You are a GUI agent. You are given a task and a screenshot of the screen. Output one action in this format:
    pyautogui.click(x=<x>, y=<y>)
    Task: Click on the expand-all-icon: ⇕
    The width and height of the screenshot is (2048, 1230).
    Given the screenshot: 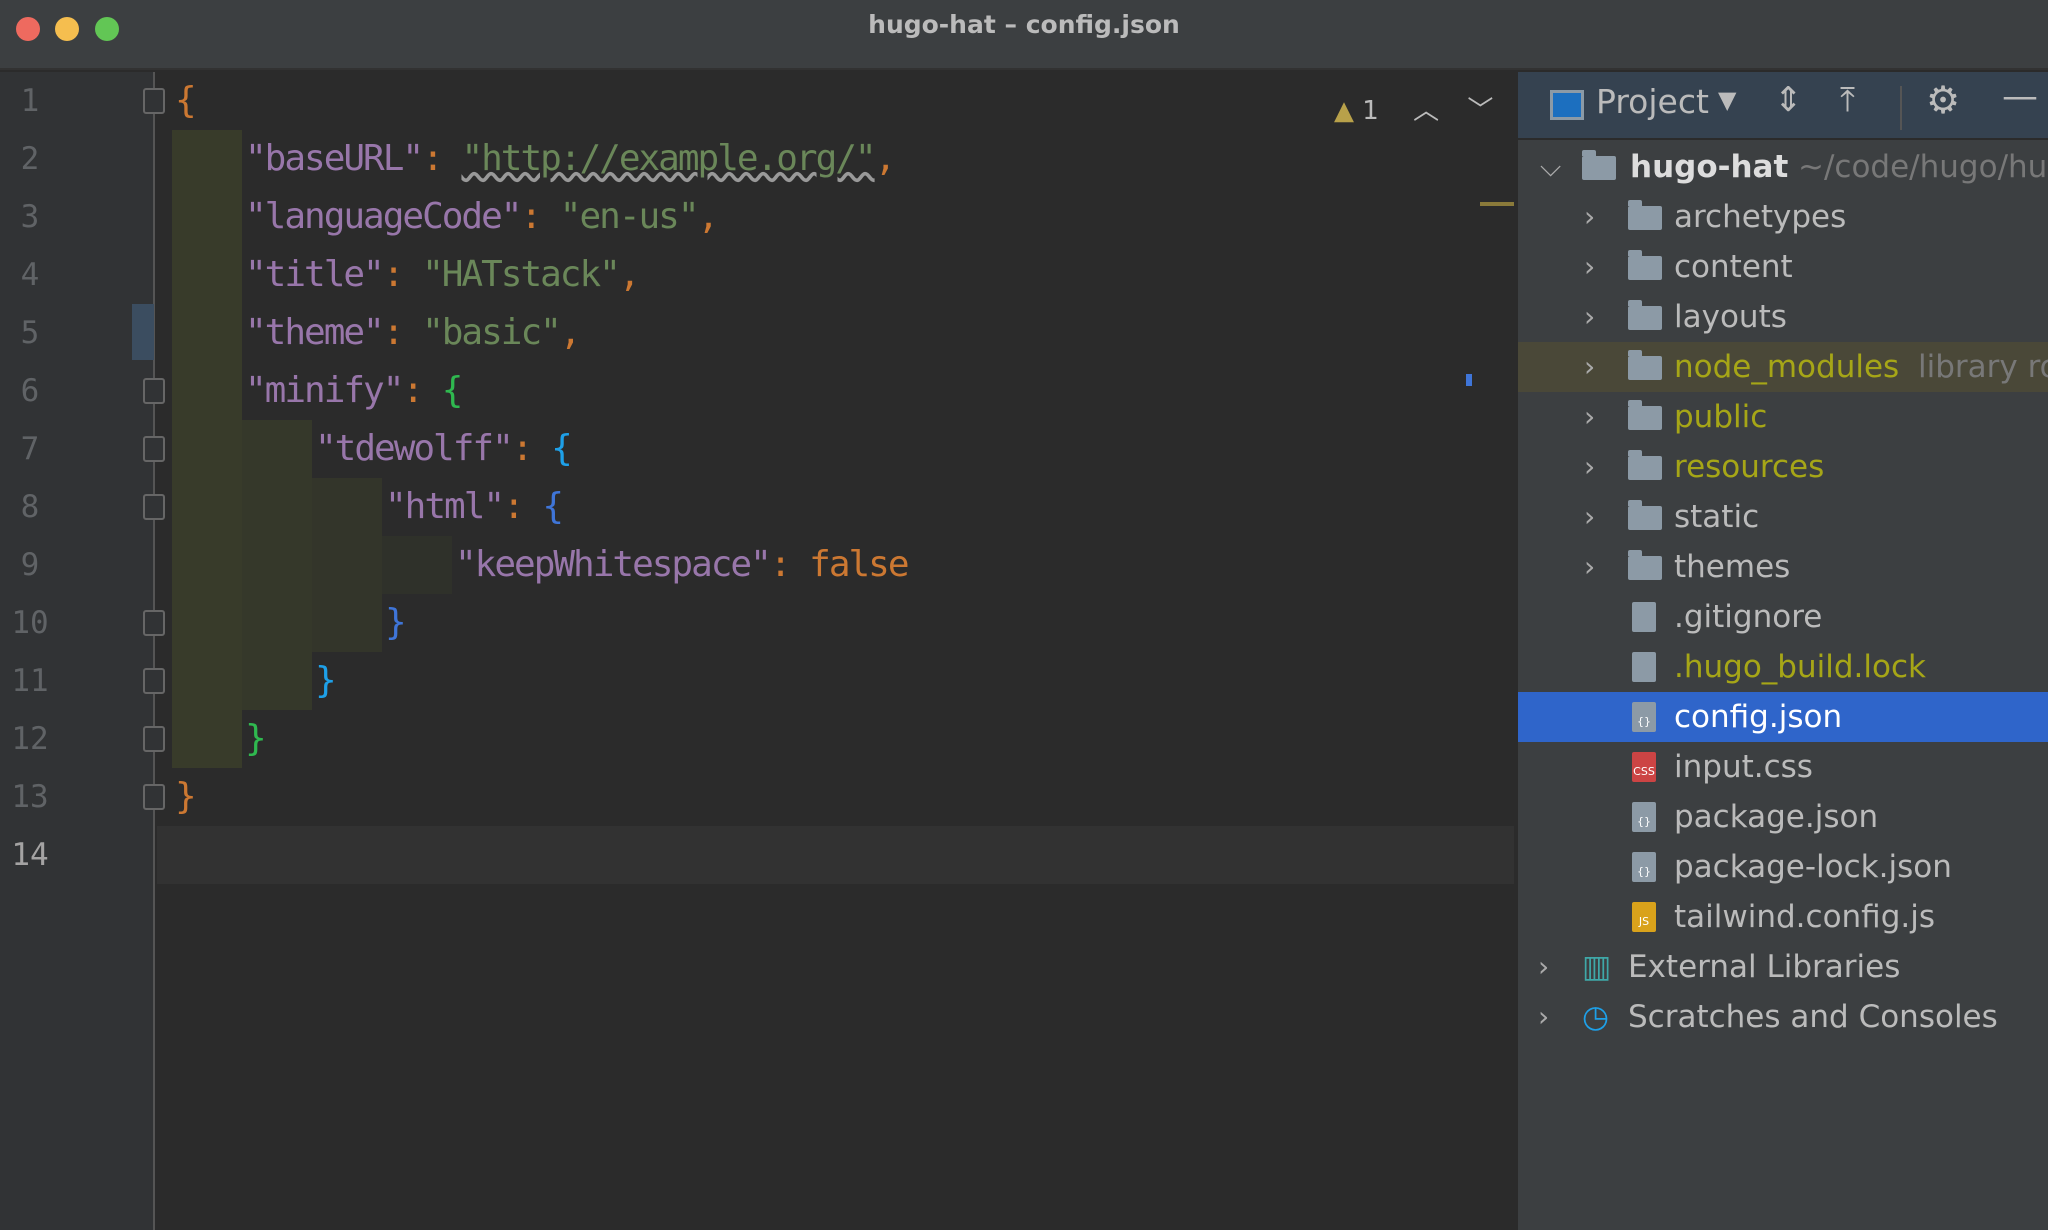 What is the action you would take?
    pyautogui.click(x=1788, y=100)
    